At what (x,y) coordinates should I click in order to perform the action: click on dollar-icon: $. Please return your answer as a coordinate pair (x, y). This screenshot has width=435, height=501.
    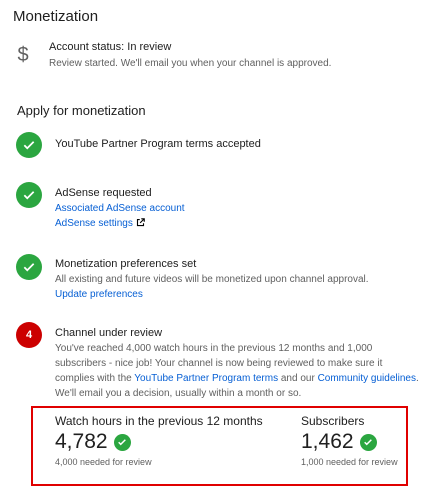
    Looking at the image, I should click on (23, 55).